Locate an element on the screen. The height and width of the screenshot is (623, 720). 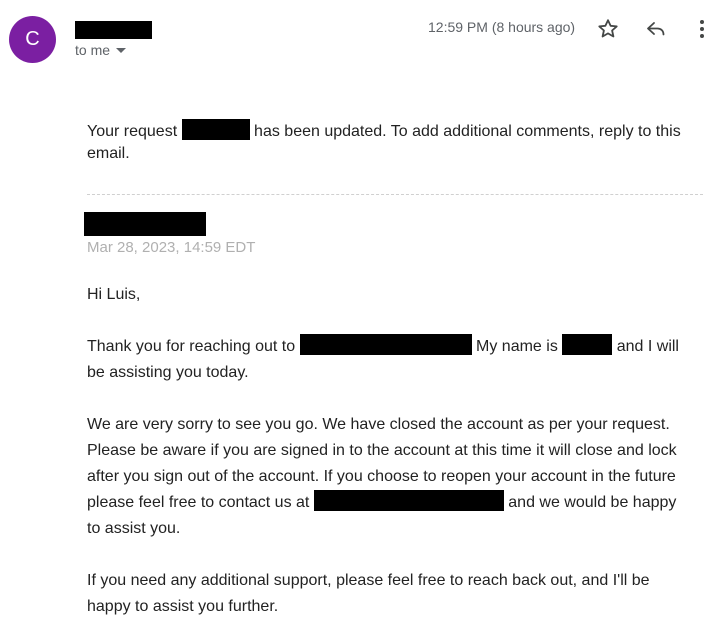
chevron-down-icon is located at coordinates (121, 50).